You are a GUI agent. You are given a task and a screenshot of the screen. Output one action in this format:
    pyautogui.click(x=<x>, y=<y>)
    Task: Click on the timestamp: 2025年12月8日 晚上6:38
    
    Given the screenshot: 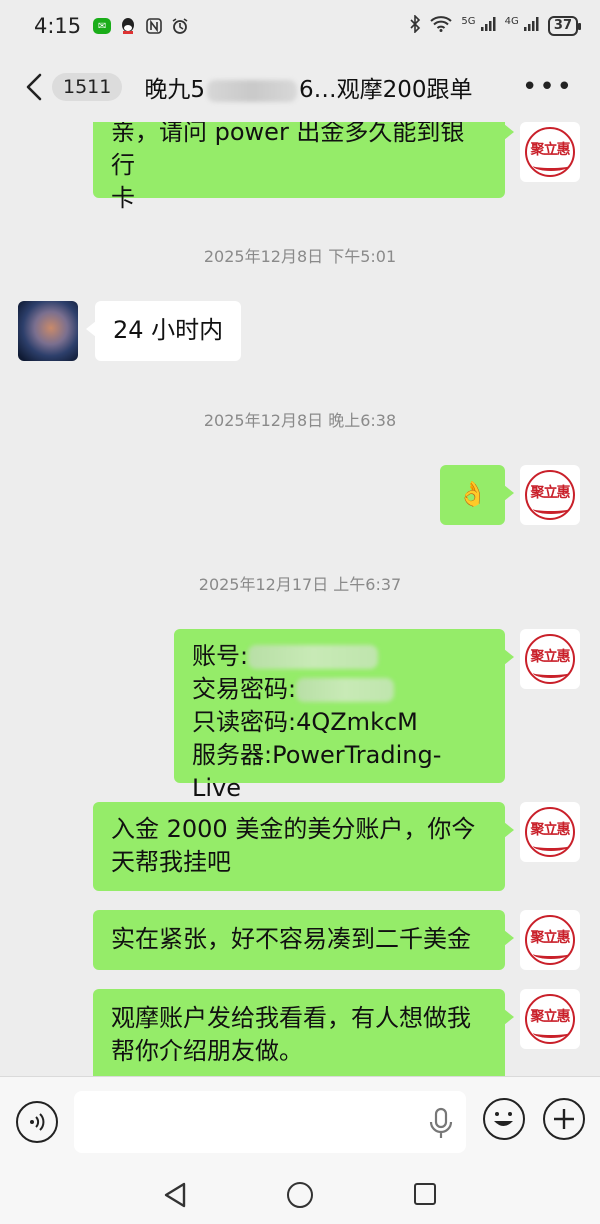 What is the action you would take?
    pyautogui.click(x=300, y=420)
    